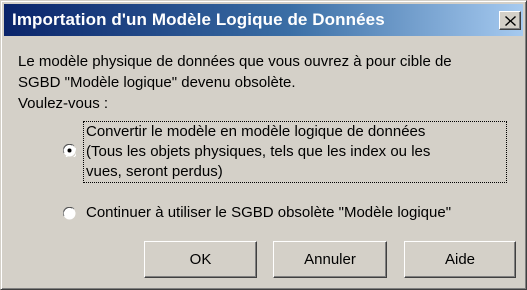 This screenshot has width=527, height=290. Describe the element at coordinates (460, 259) in the screenshot. I see `help-button: Aide` at that location.